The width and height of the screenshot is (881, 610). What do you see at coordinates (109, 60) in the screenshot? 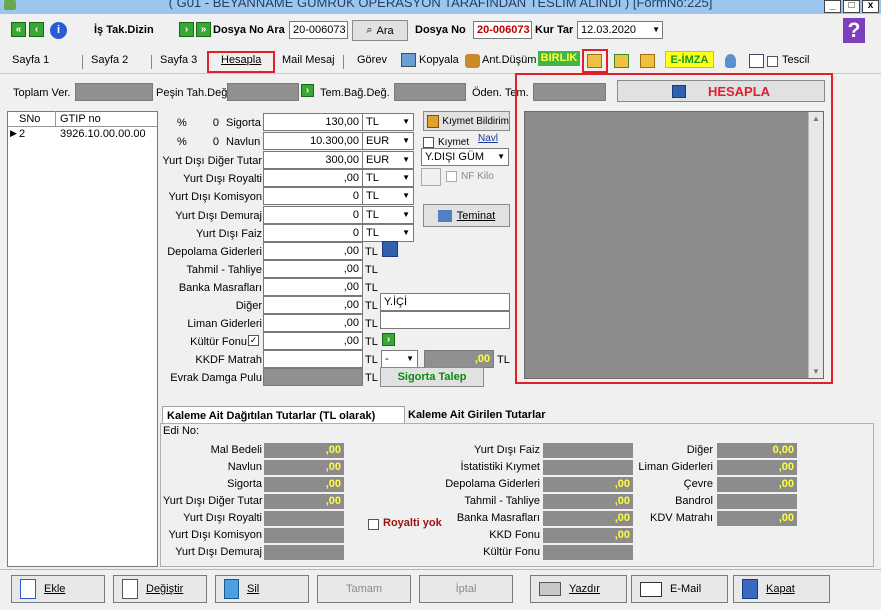
I see `tab-sayfa2: Sayfa 2` at bounding box center [109, 60].